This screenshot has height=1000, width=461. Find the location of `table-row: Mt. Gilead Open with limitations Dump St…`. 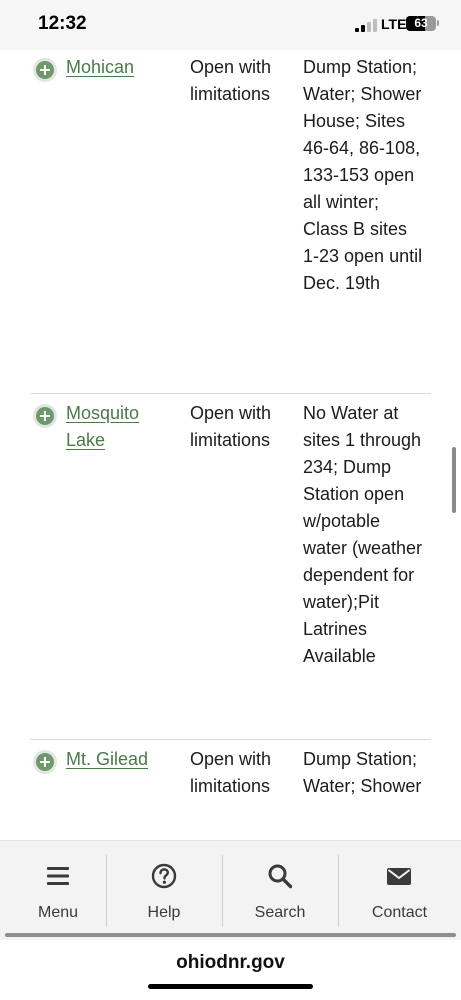

table-row: Mt. Gilead Open with limitations Dump St… is located at coordinates (230, 791).